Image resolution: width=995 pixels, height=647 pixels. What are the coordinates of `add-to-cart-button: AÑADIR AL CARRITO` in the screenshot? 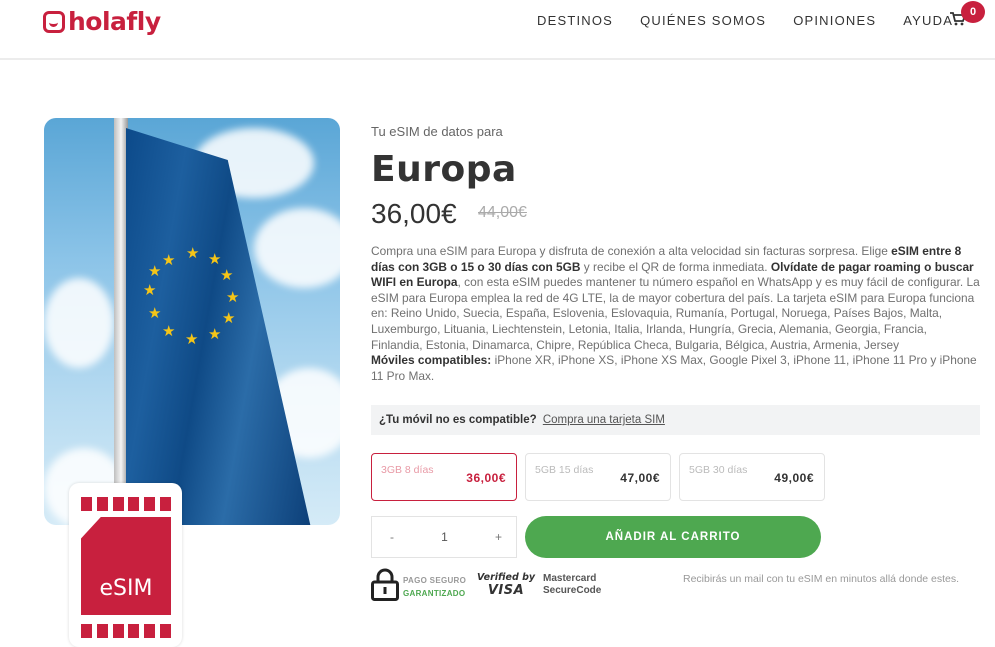 It's located at (673, 537).